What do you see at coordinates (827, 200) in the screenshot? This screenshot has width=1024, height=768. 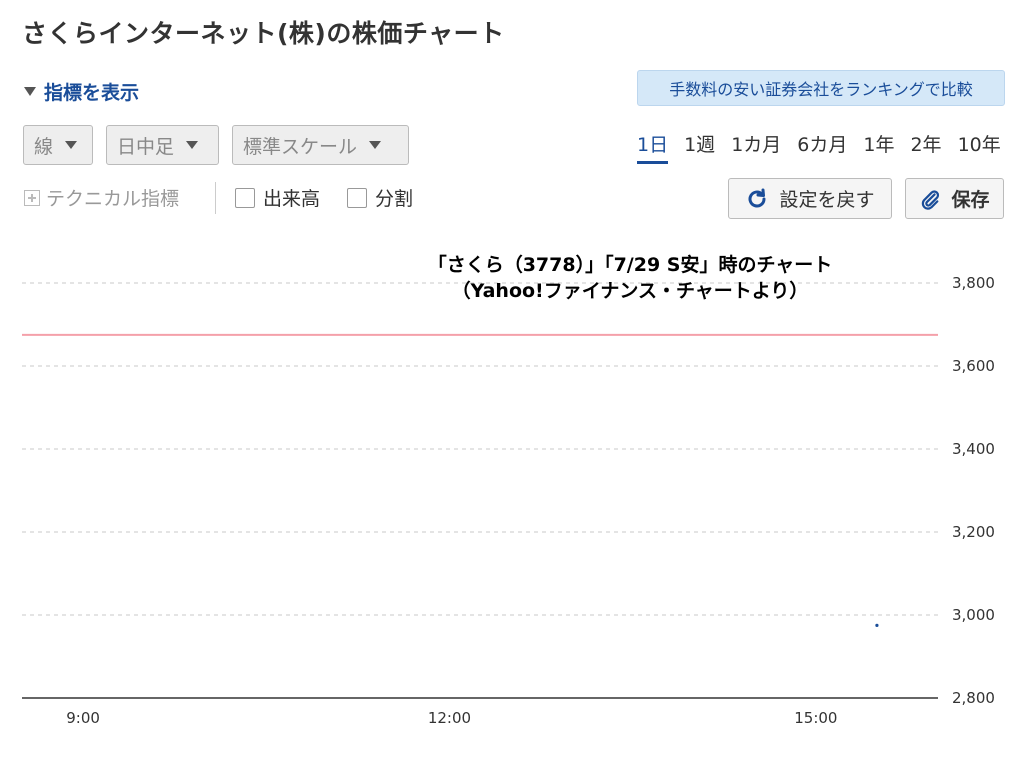 I see `reset-settings-label: 設定を戻す` at bounding box center [827, 200].